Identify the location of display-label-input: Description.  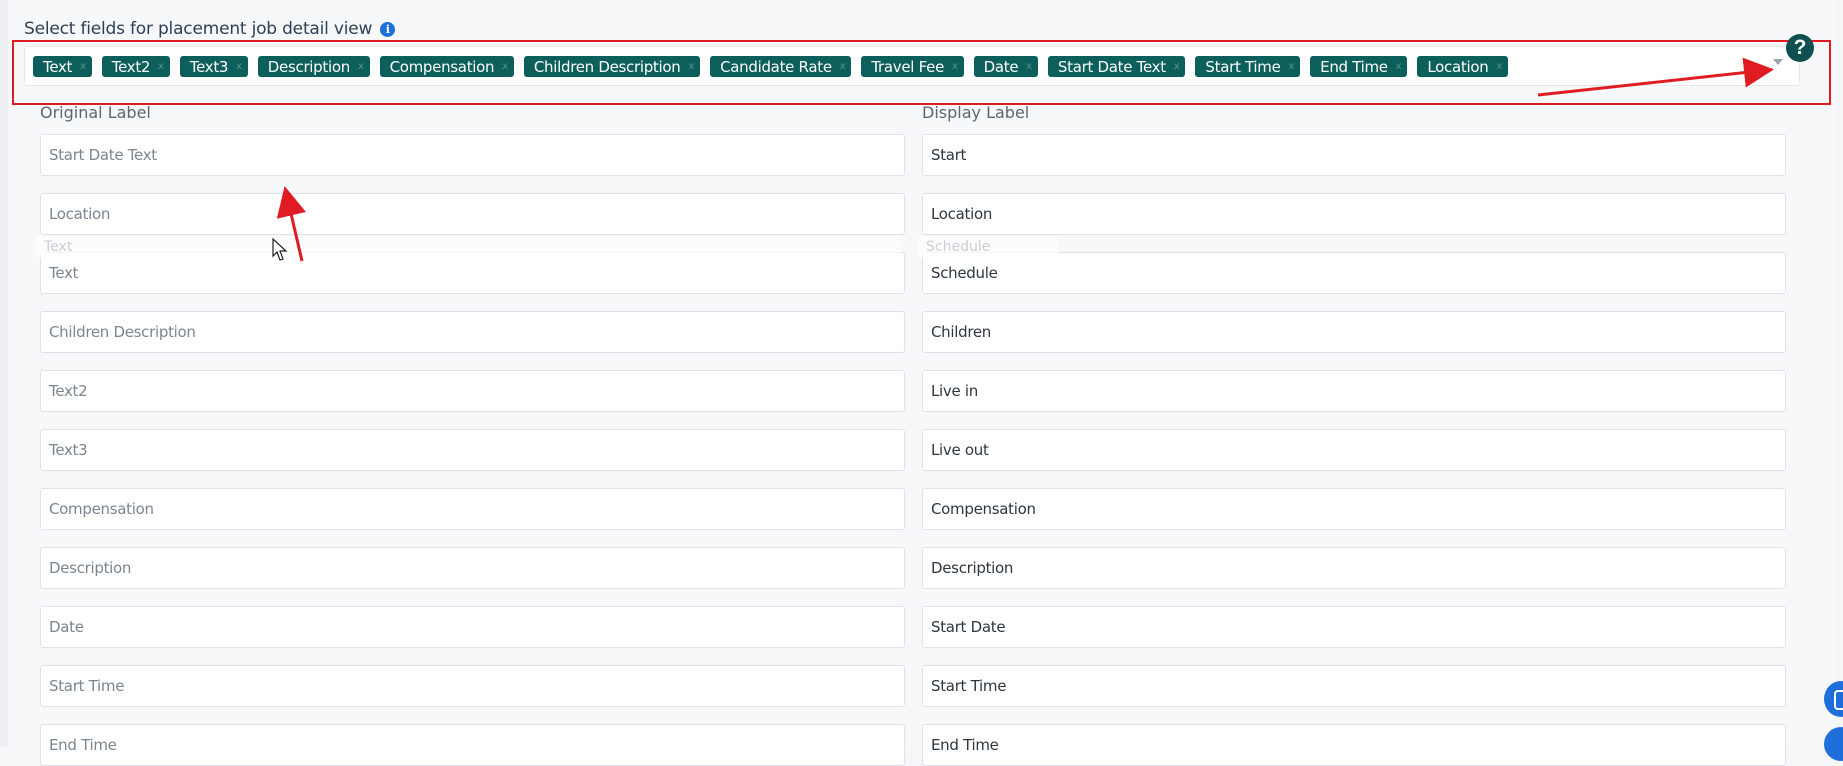
(1354, 568).